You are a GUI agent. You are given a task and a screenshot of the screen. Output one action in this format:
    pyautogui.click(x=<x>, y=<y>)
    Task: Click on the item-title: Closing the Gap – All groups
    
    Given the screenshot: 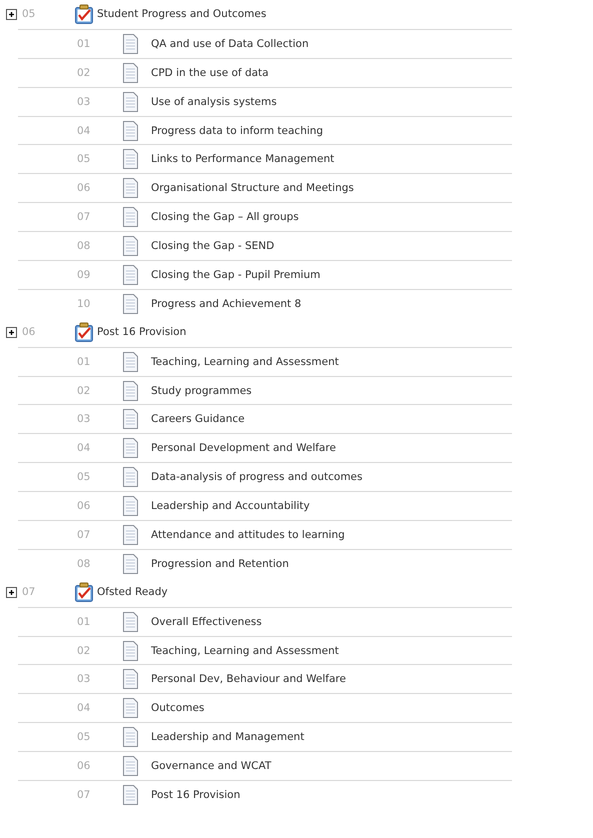 What is the action you would take?
    pyautogui.click(x=225, y=217)
    